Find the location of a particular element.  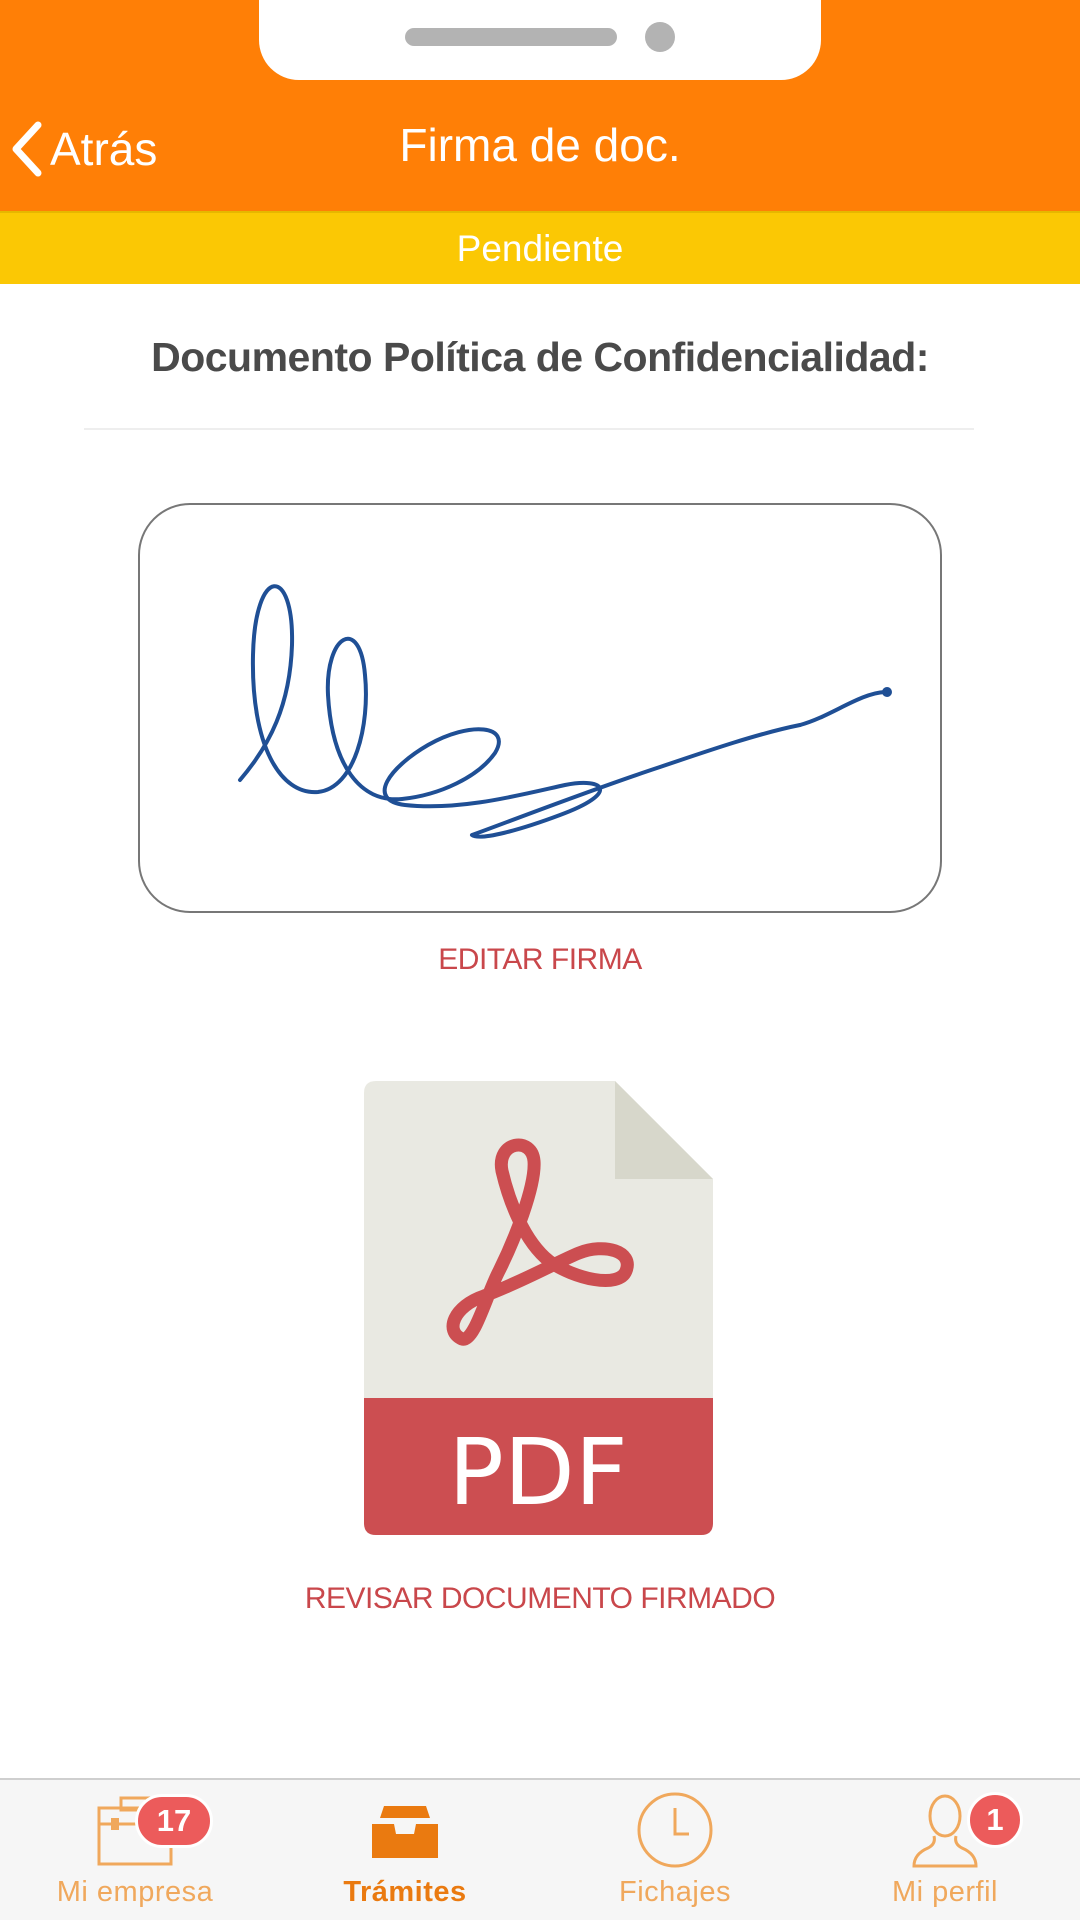

speaker-grille is located at coordinates (511, 37).